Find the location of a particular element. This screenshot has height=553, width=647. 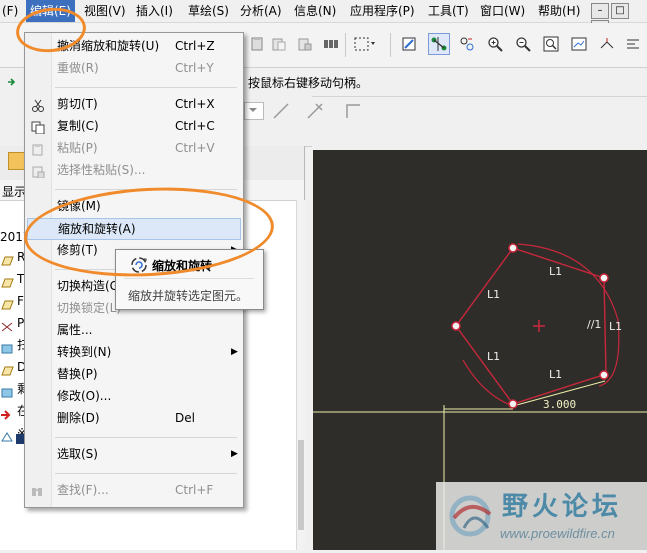

minimize-button: – is located at coordinates (600, 11).